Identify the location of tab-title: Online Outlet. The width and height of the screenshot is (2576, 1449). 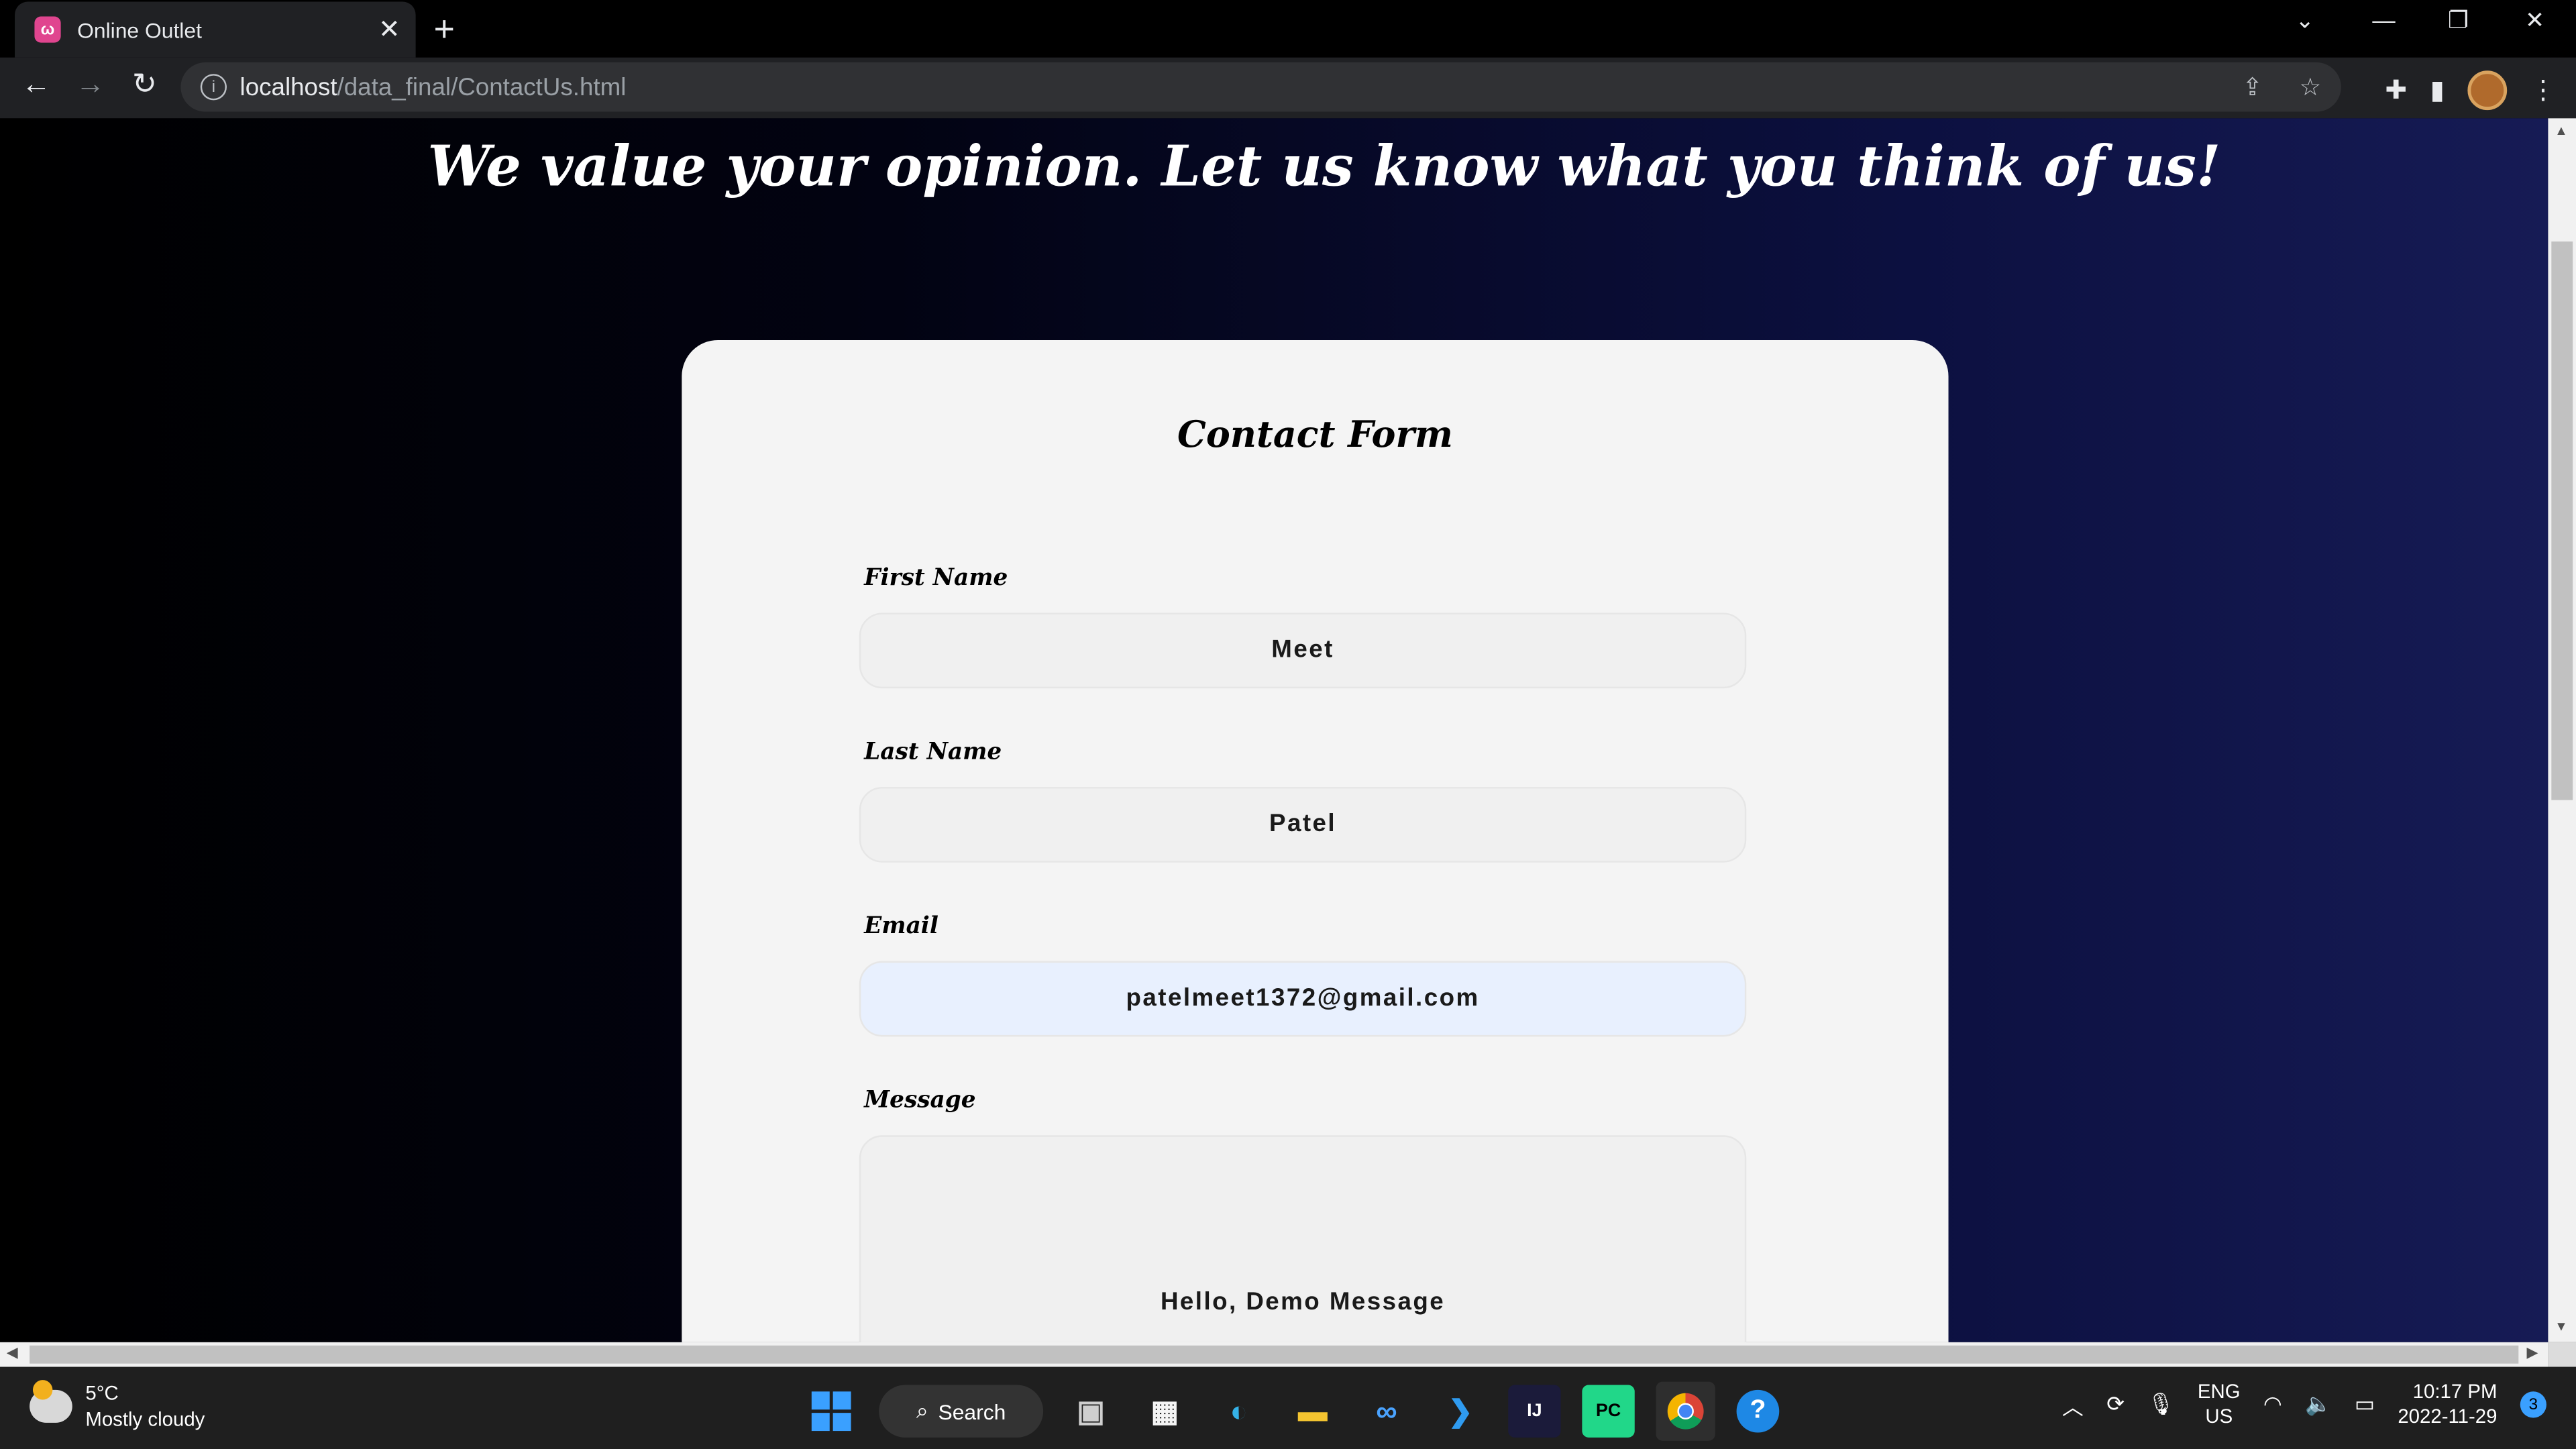
(139, 29).